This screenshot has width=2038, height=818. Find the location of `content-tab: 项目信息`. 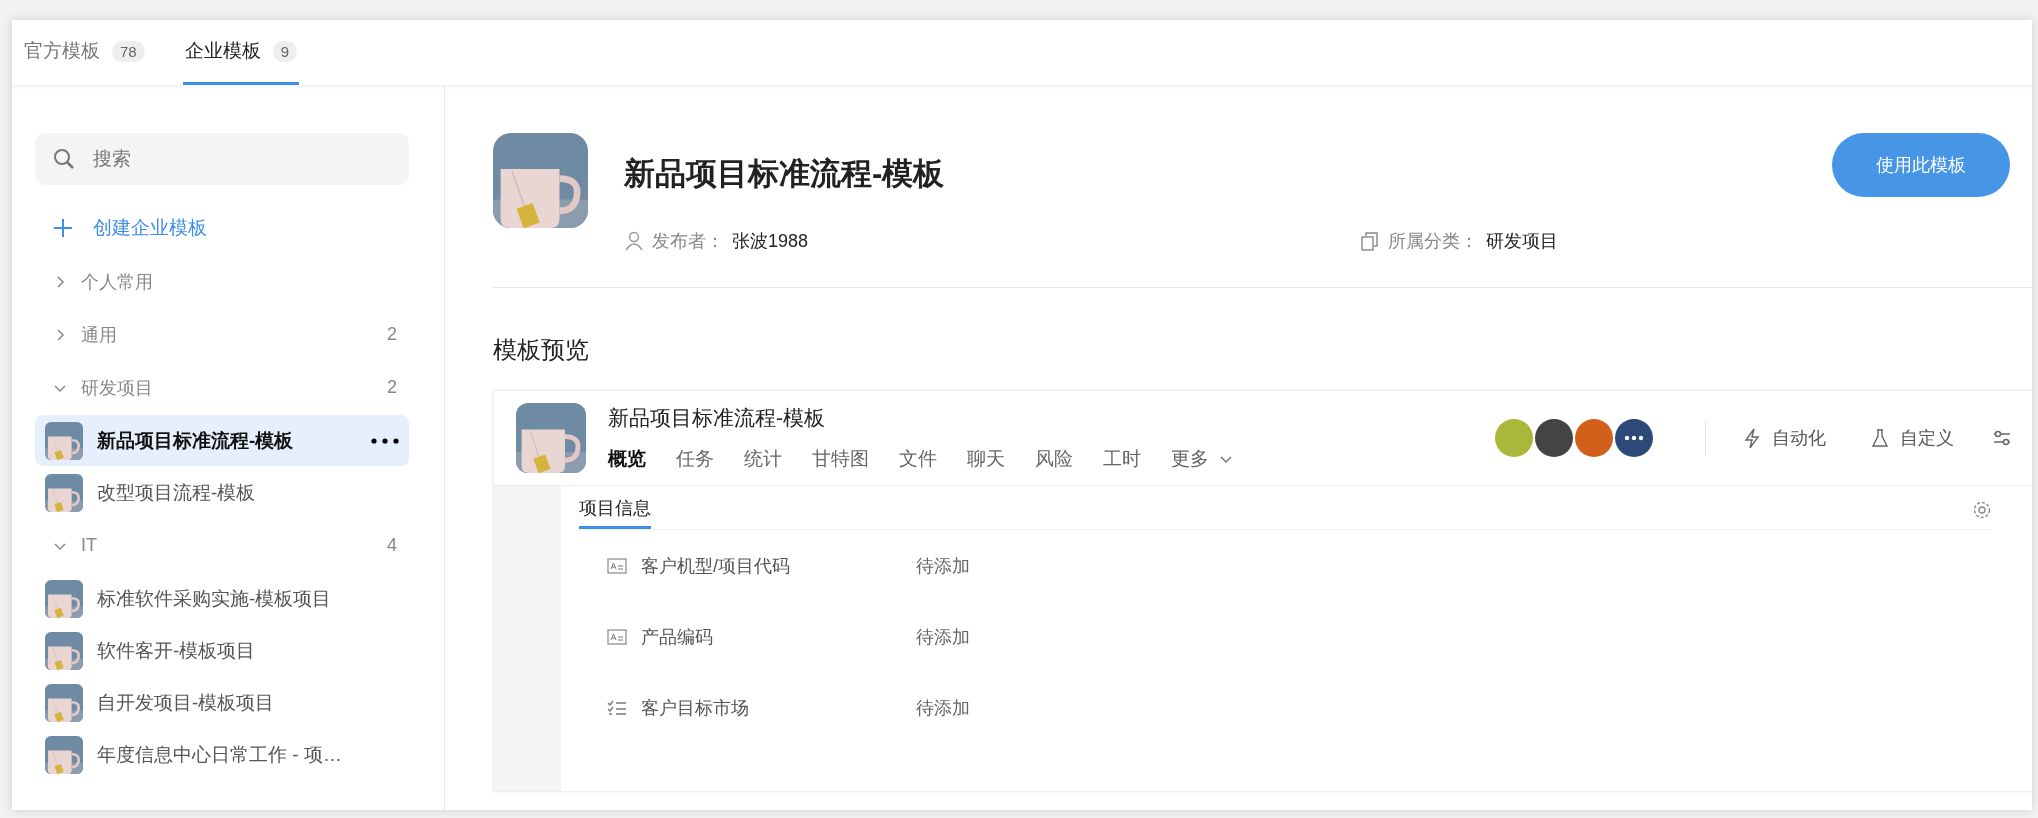

content-tab: 项目信息 is located at coordinates (615, 509).